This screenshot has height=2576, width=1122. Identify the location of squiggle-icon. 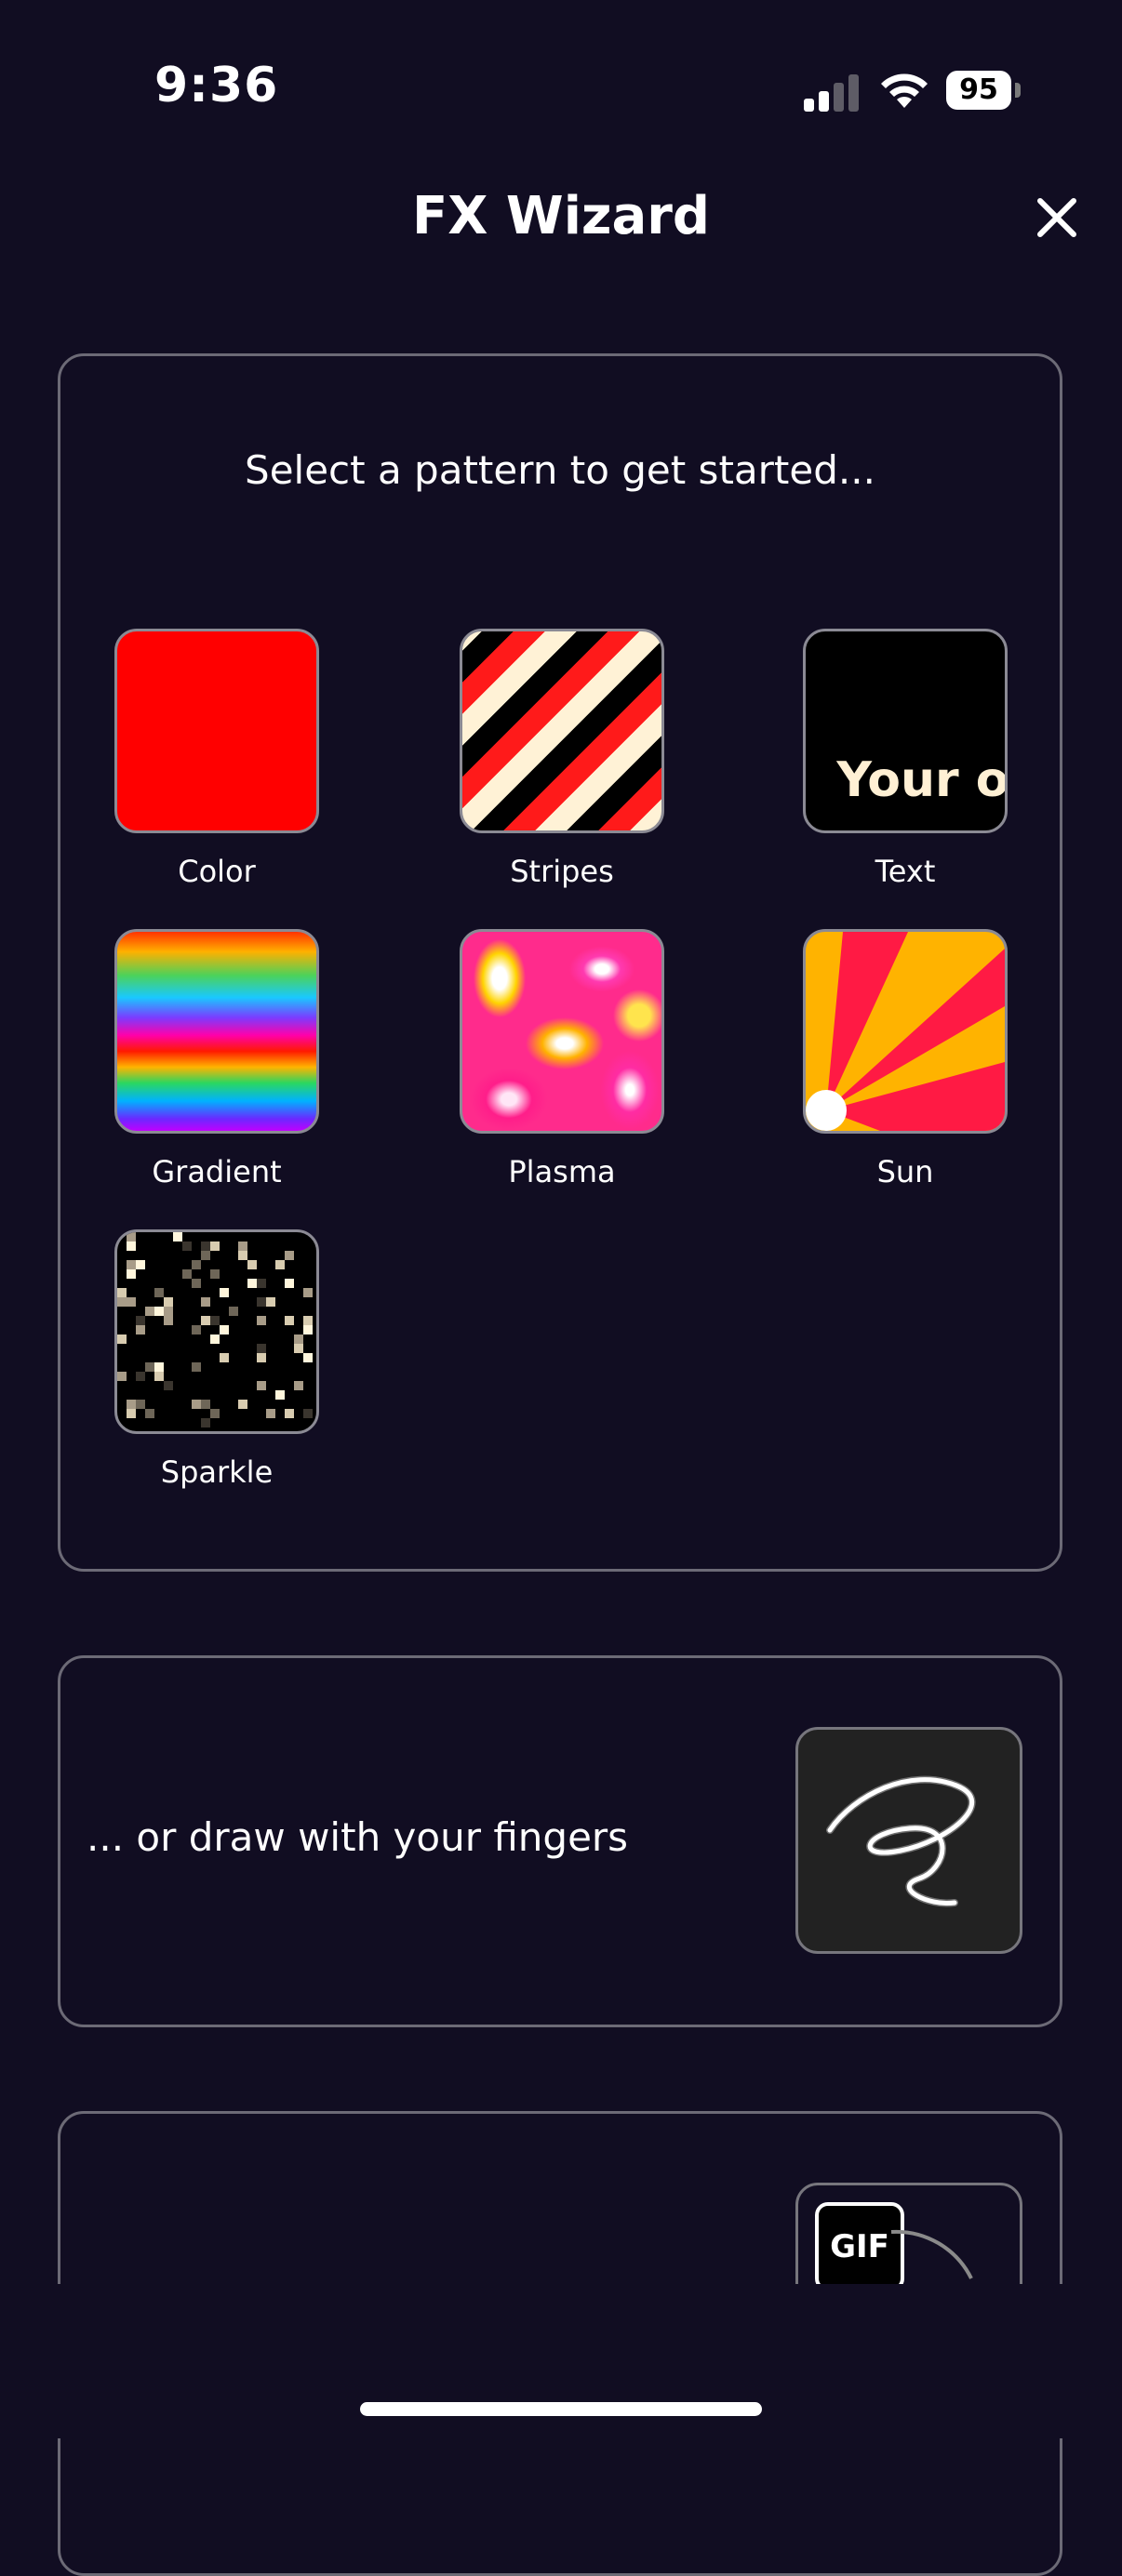
(901, 1841).